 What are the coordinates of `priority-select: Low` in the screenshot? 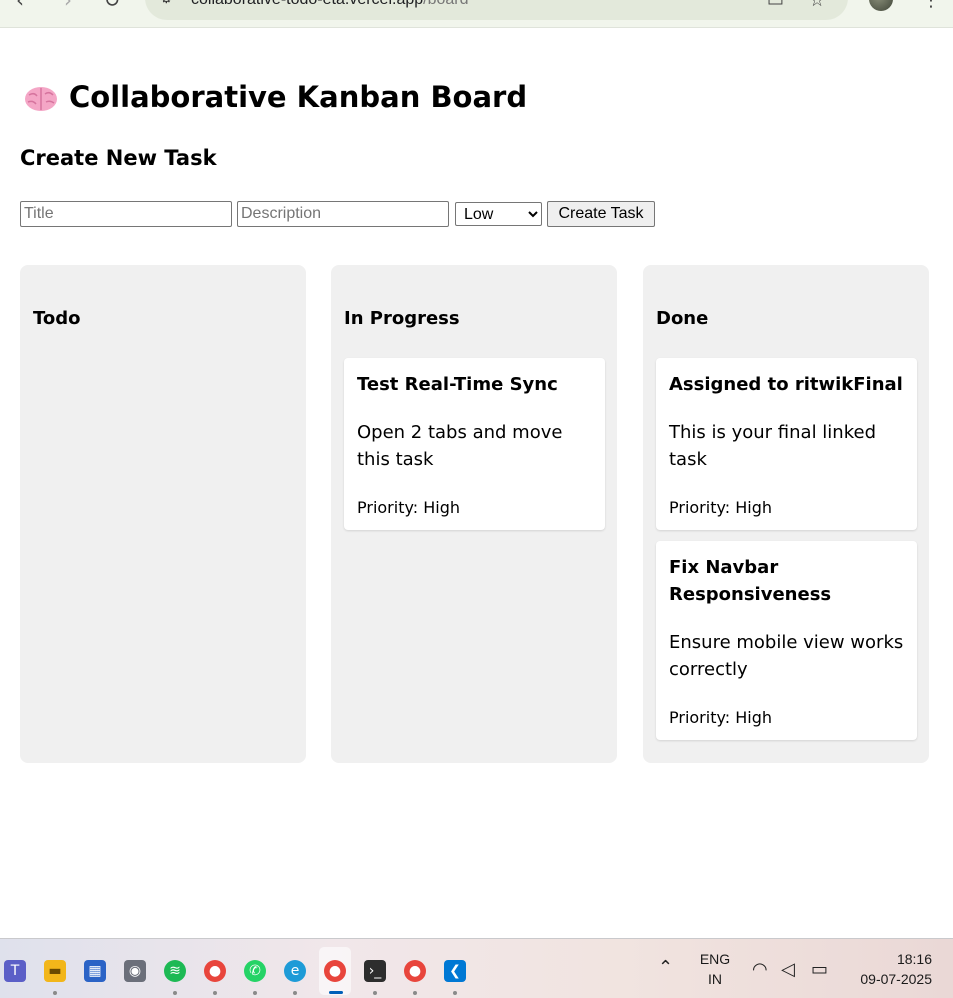 It's located at (498, 214).